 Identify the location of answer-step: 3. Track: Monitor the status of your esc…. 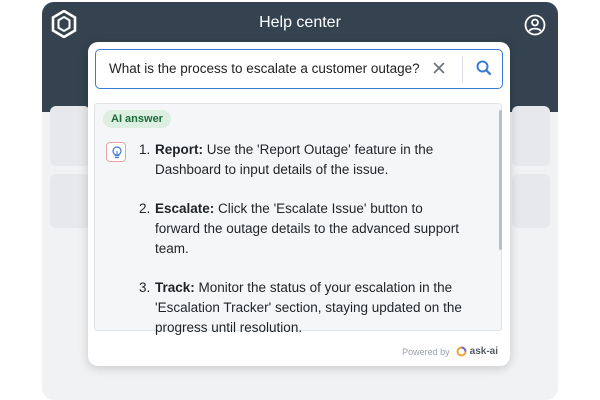
(301, 308).